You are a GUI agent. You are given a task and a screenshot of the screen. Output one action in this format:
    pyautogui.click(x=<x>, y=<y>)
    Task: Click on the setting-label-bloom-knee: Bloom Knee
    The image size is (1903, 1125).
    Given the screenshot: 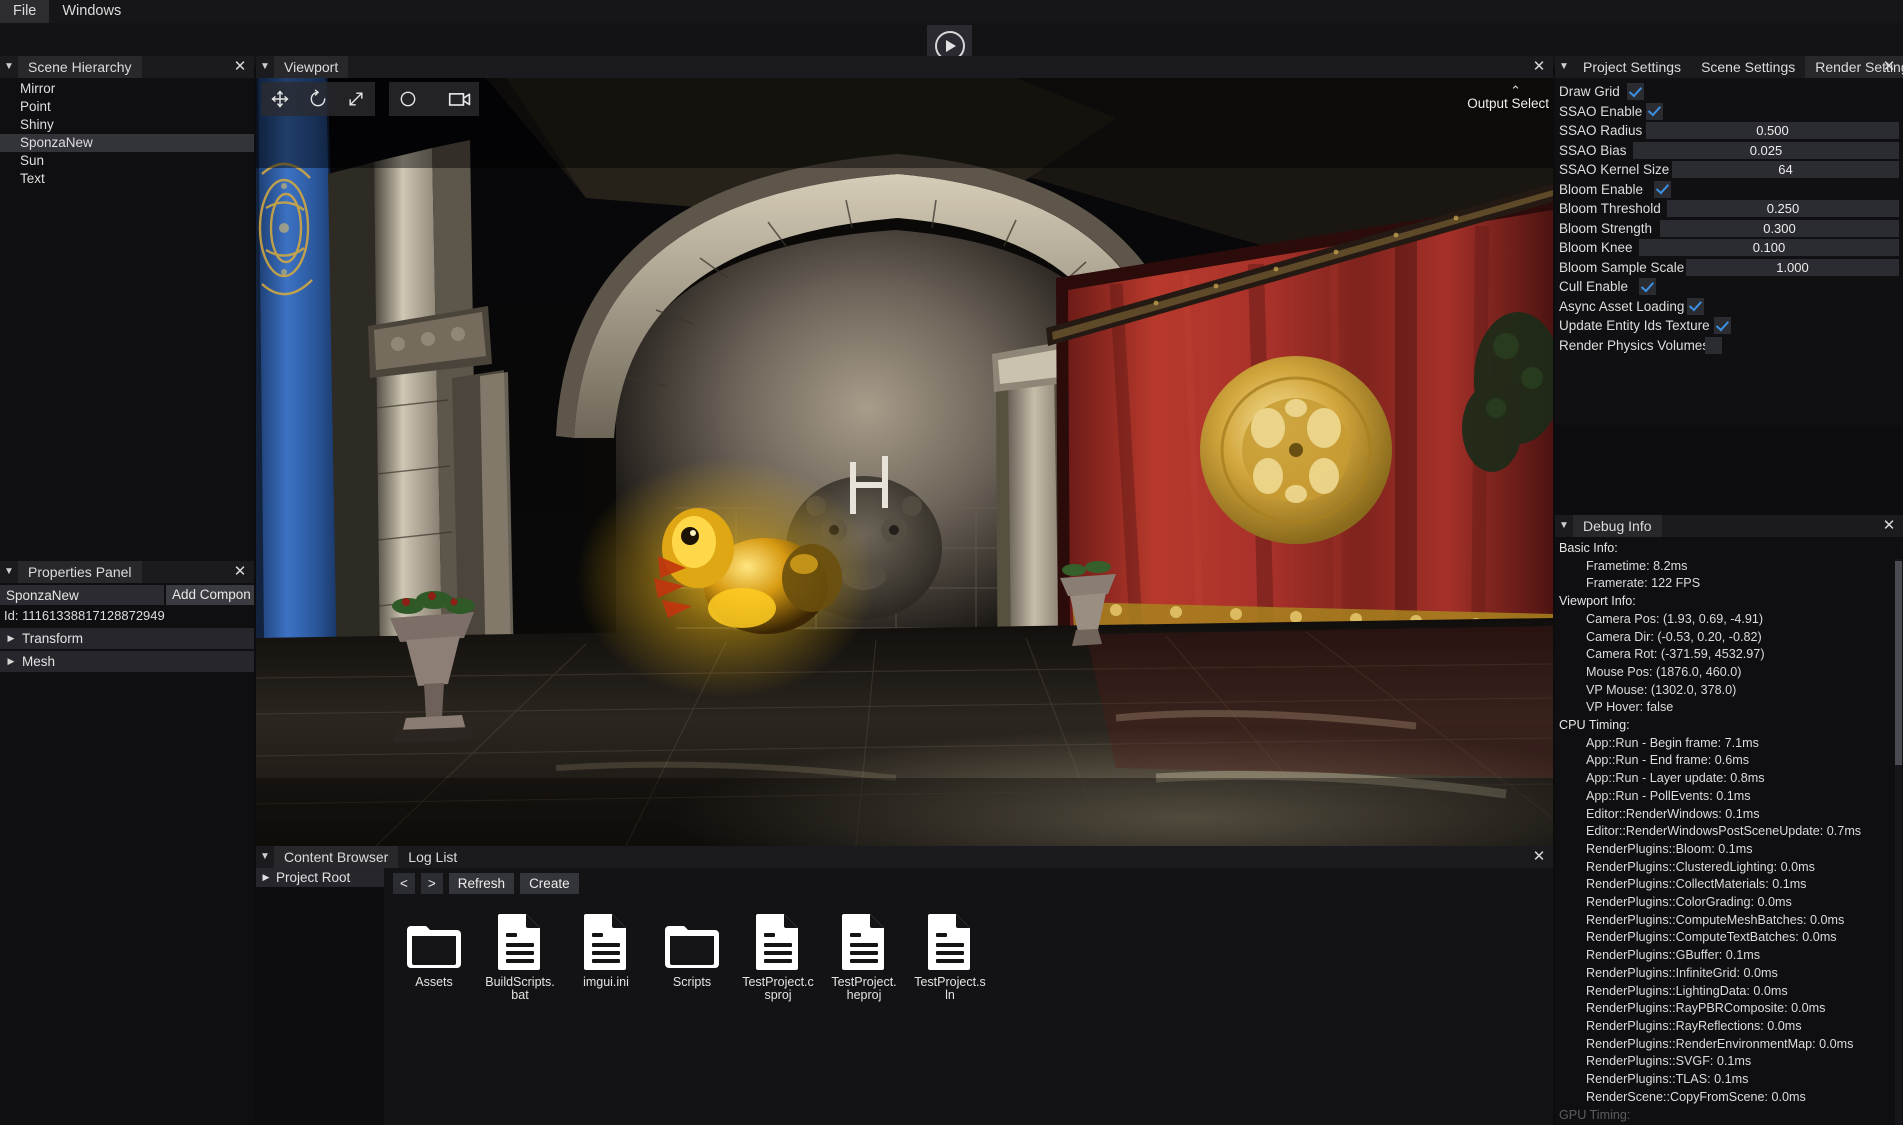 What is the action you would take?
    pyautogui.click(x=1596, y=248)
    